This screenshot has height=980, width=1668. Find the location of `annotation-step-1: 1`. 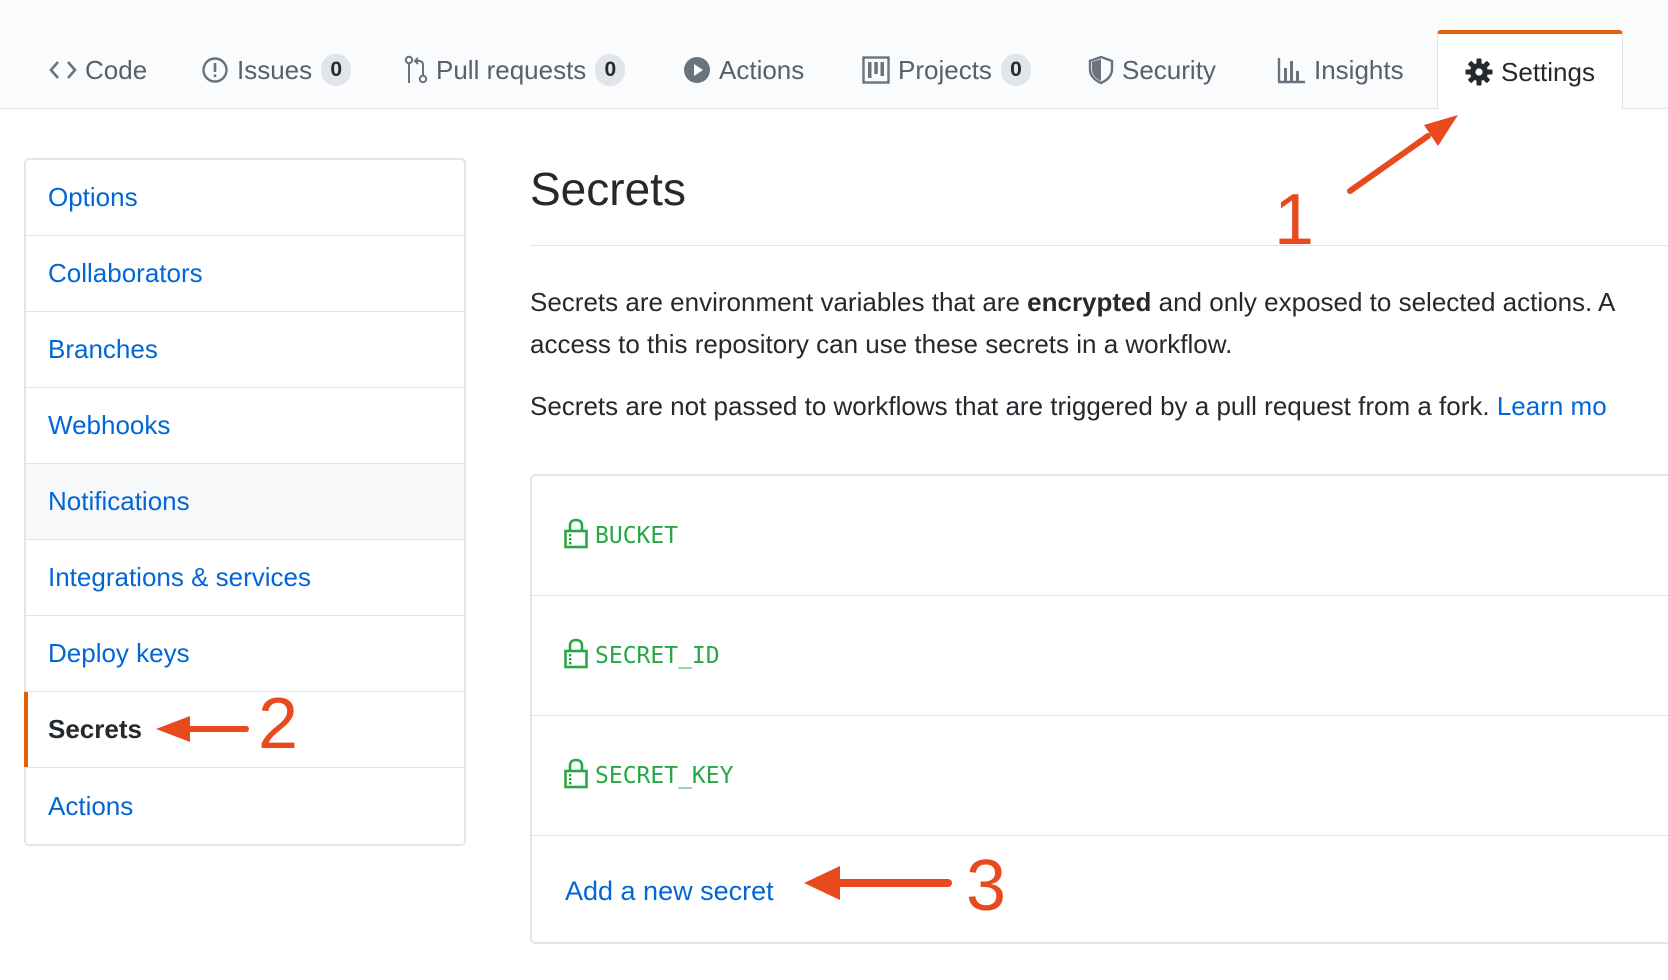

annotation-step-1: 1 is located at coordinates (1294, 220).